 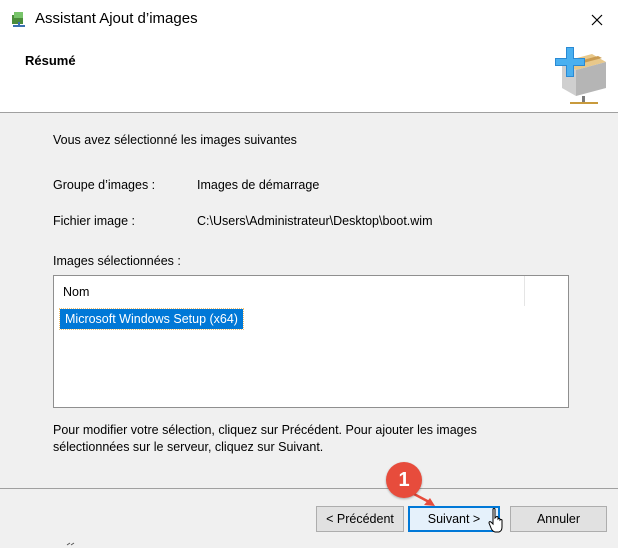 I want to click on add-image-box-icon, so click(x=580, y=75).